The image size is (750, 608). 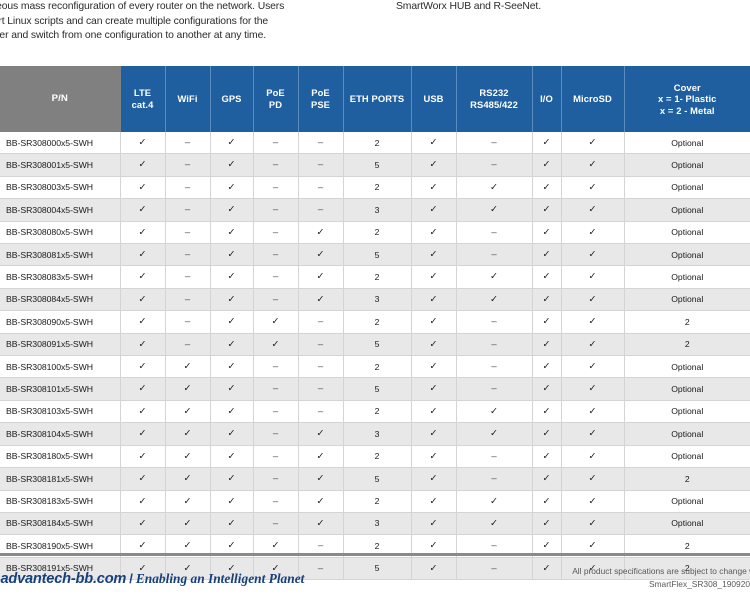 What do you see at coordinates (276, 99) in the screenshot?
I see `column-header-poe-pd: PoE PD` at bounding box center [276, 99].